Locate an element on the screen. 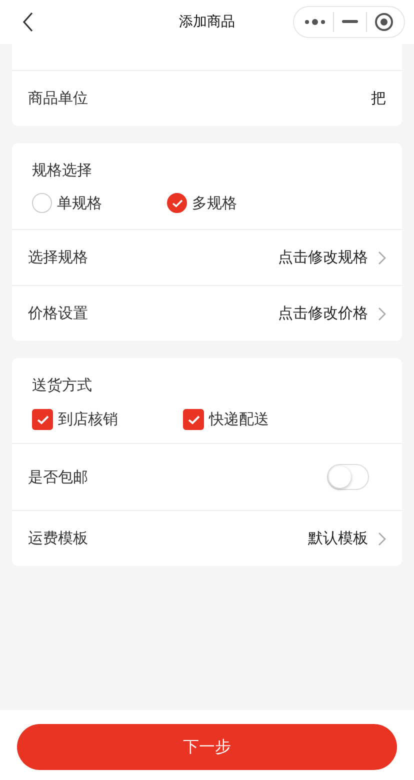 This screenshot has height=780, width=414. option-label: 到店核销 is located at coordinates (88, 419).